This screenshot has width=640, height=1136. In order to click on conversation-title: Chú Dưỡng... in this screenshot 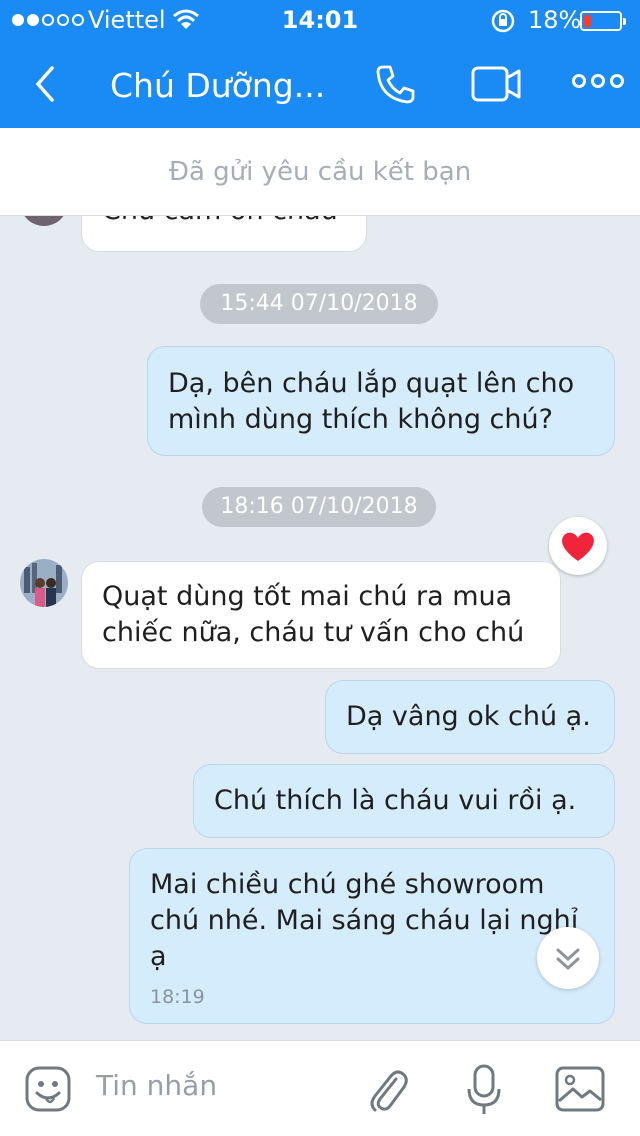, I will do `click(217, 85)`.